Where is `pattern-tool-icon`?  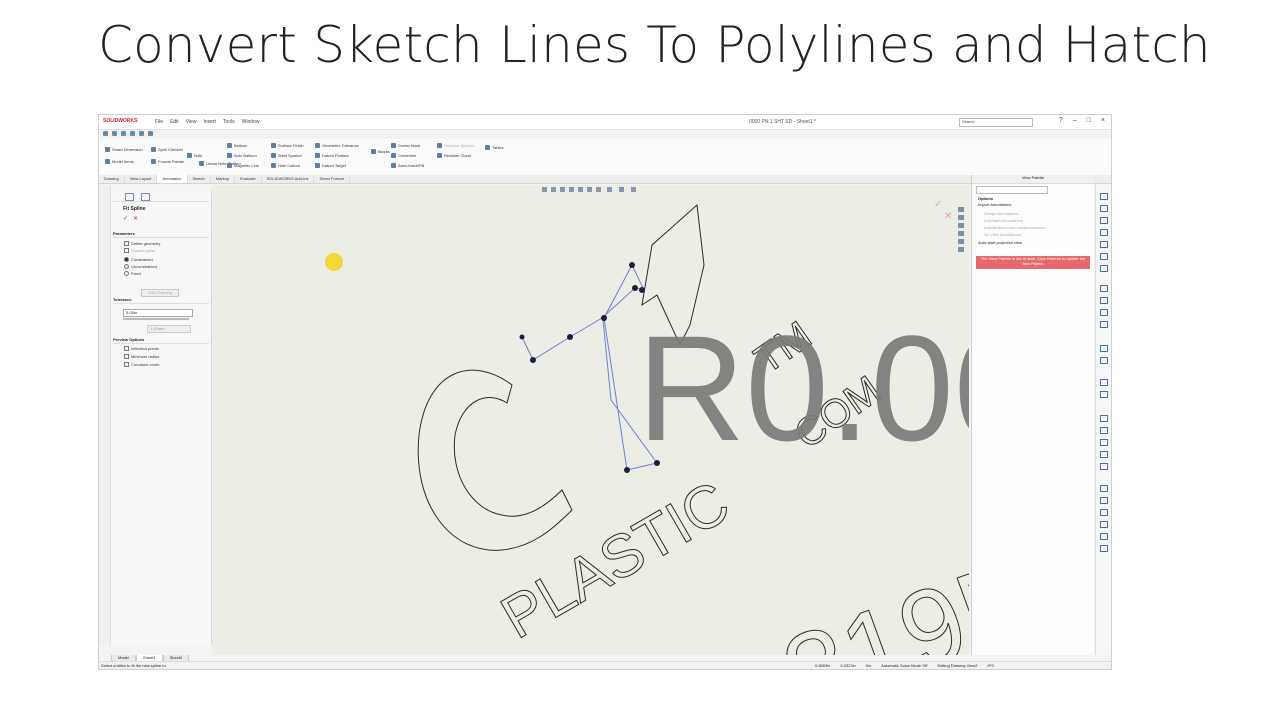
pattern-tool-icon is located at coordinates (1104, 488).